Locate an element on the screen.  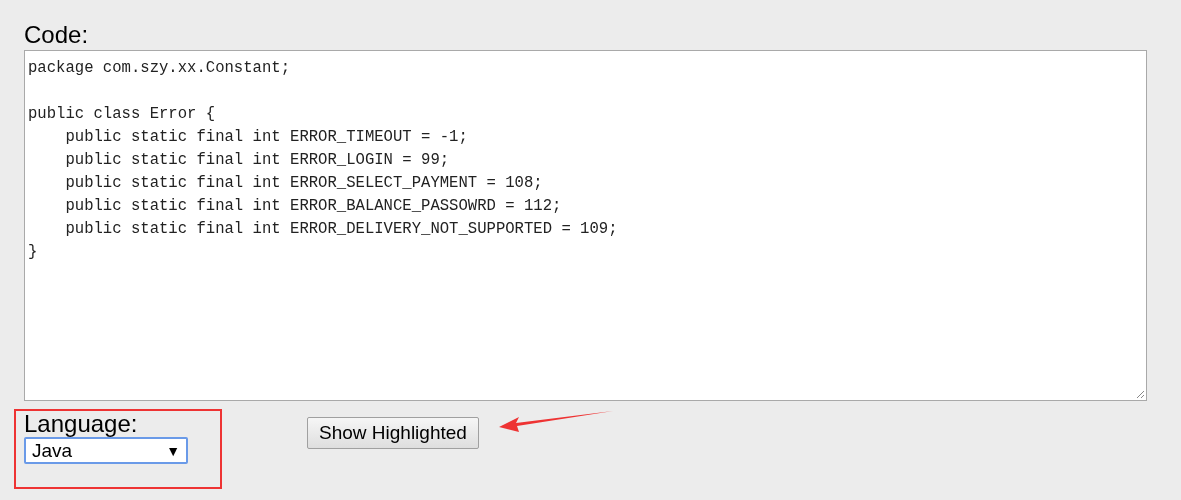
language-select: Java ▼ is located at coordinates (106, 450).